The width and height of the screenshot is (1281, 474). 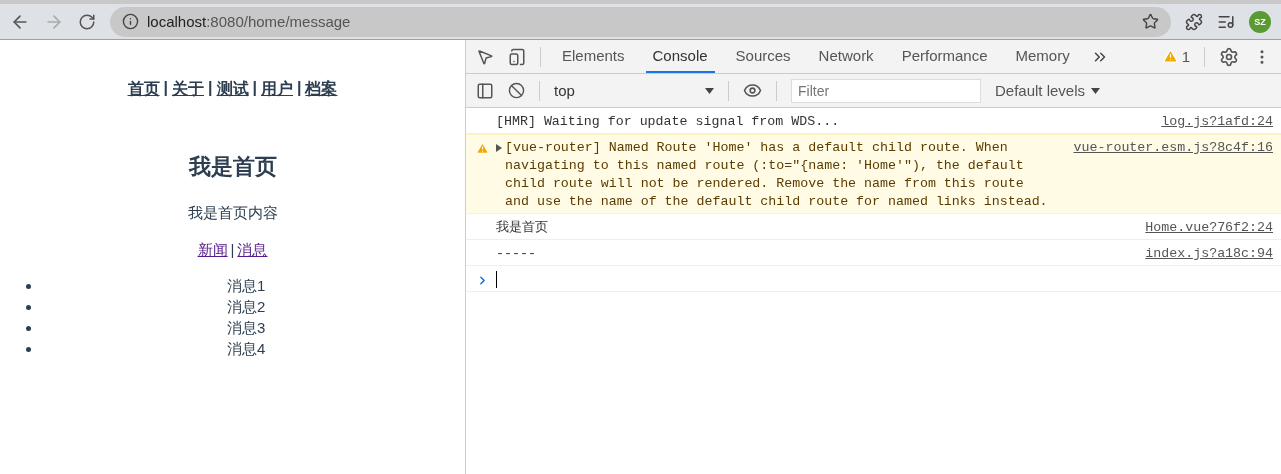 I want to click on message-item: 消息4, so click(x=246, y=349).